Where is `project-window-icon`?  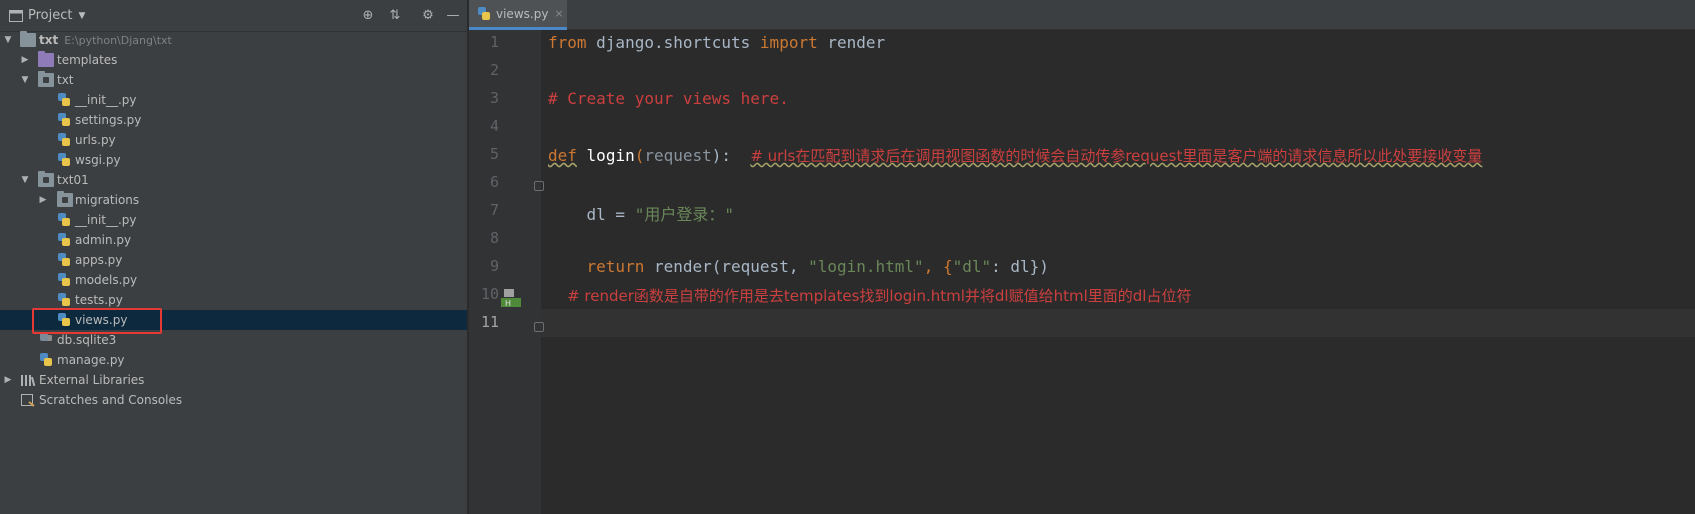 project-window-icon is located at coordinates (16, 16).